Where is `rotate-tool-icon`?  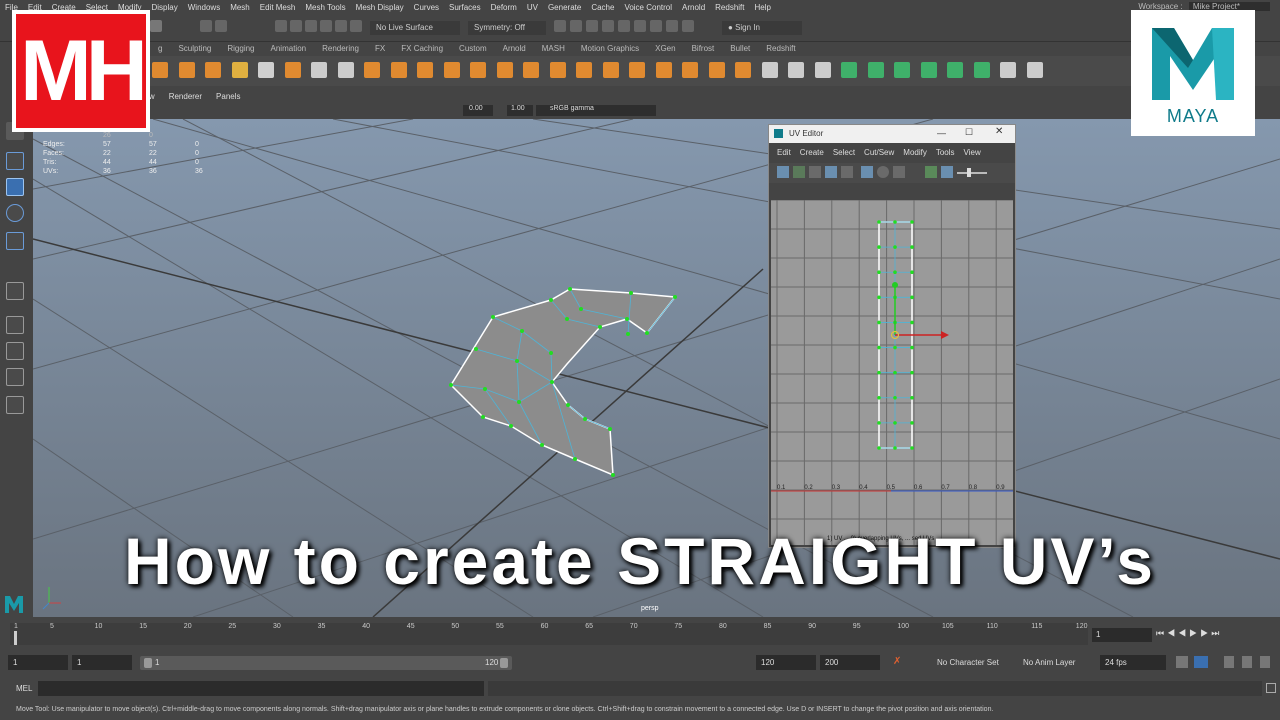
rotate-tool-icon is located at coordinates (15, 213).